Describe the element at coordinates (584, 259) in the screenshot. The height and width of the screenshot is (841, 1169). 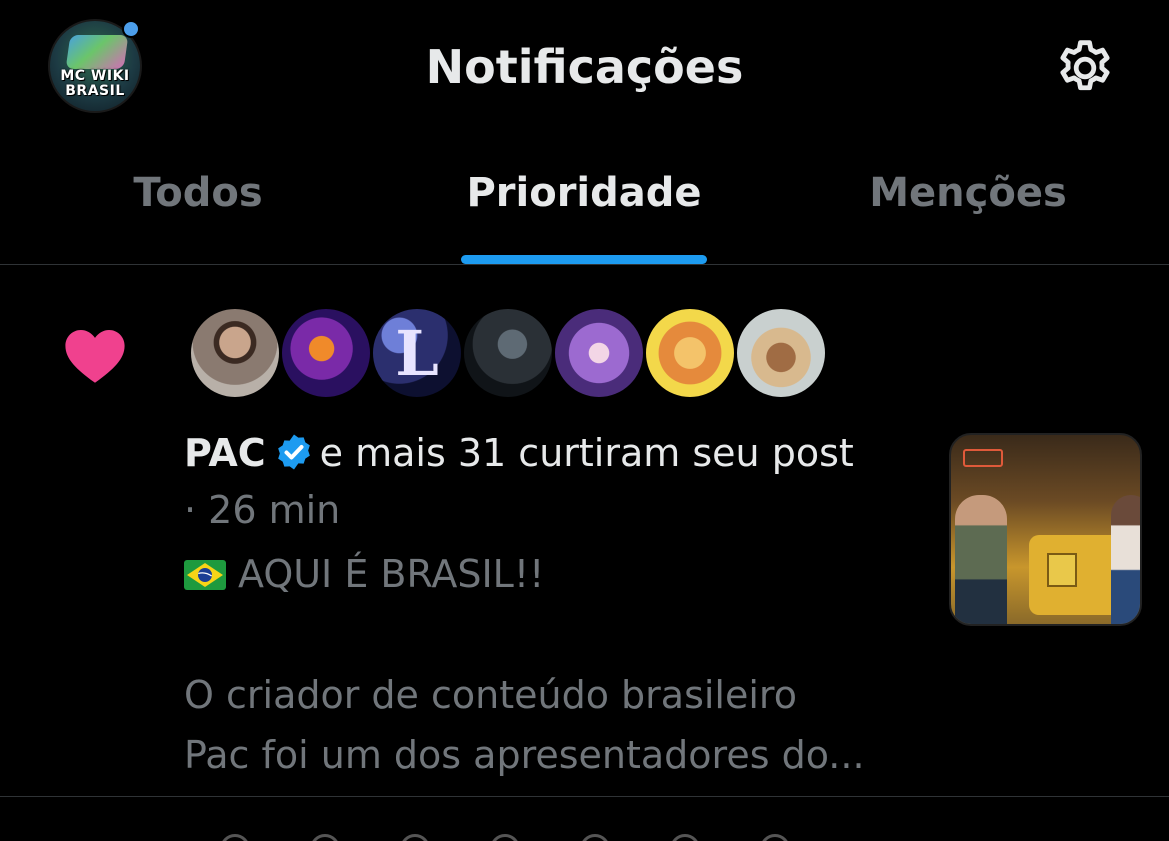
I see `active-tab-indicator` at that location.